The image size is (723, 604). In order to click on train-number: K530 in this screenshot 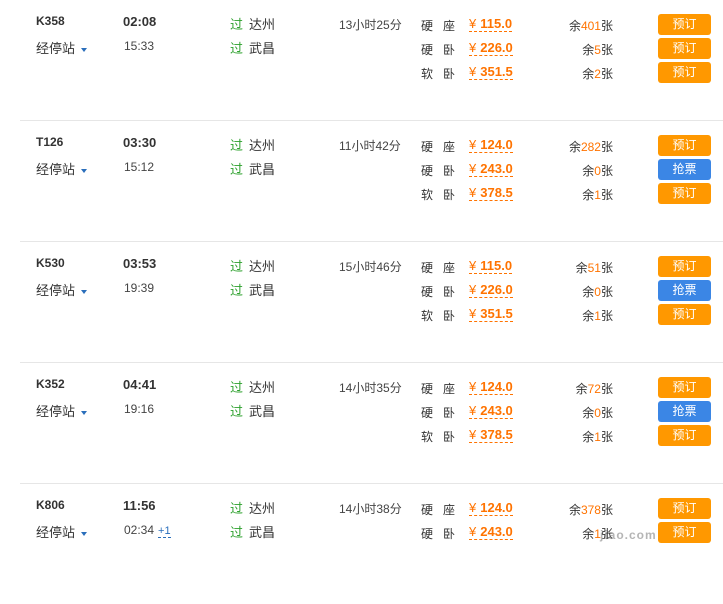, I will do `click(50, 263)`.